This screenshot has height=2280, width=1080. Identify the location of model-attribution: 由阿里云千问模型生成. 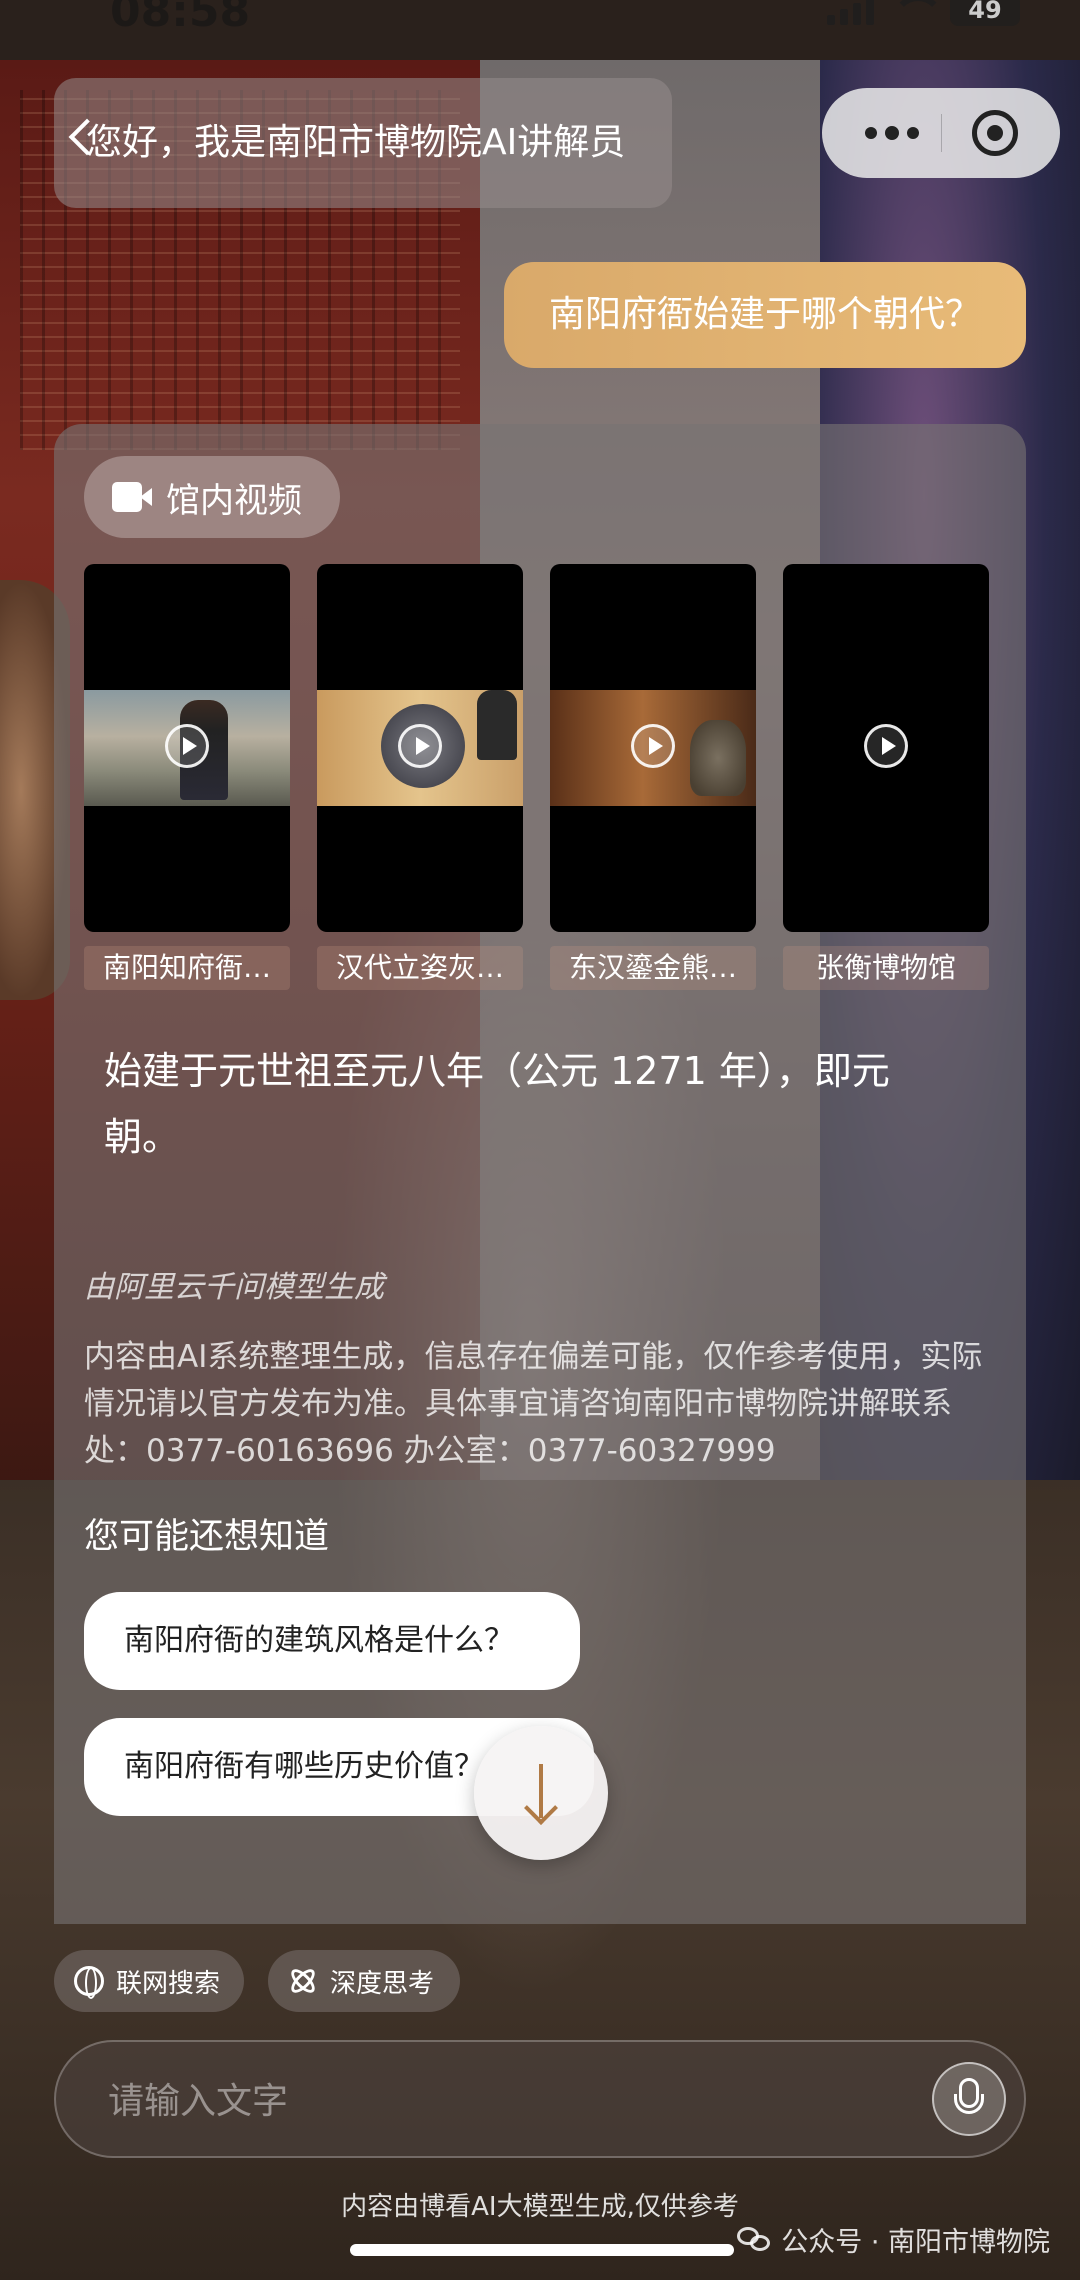
(234, 1287).